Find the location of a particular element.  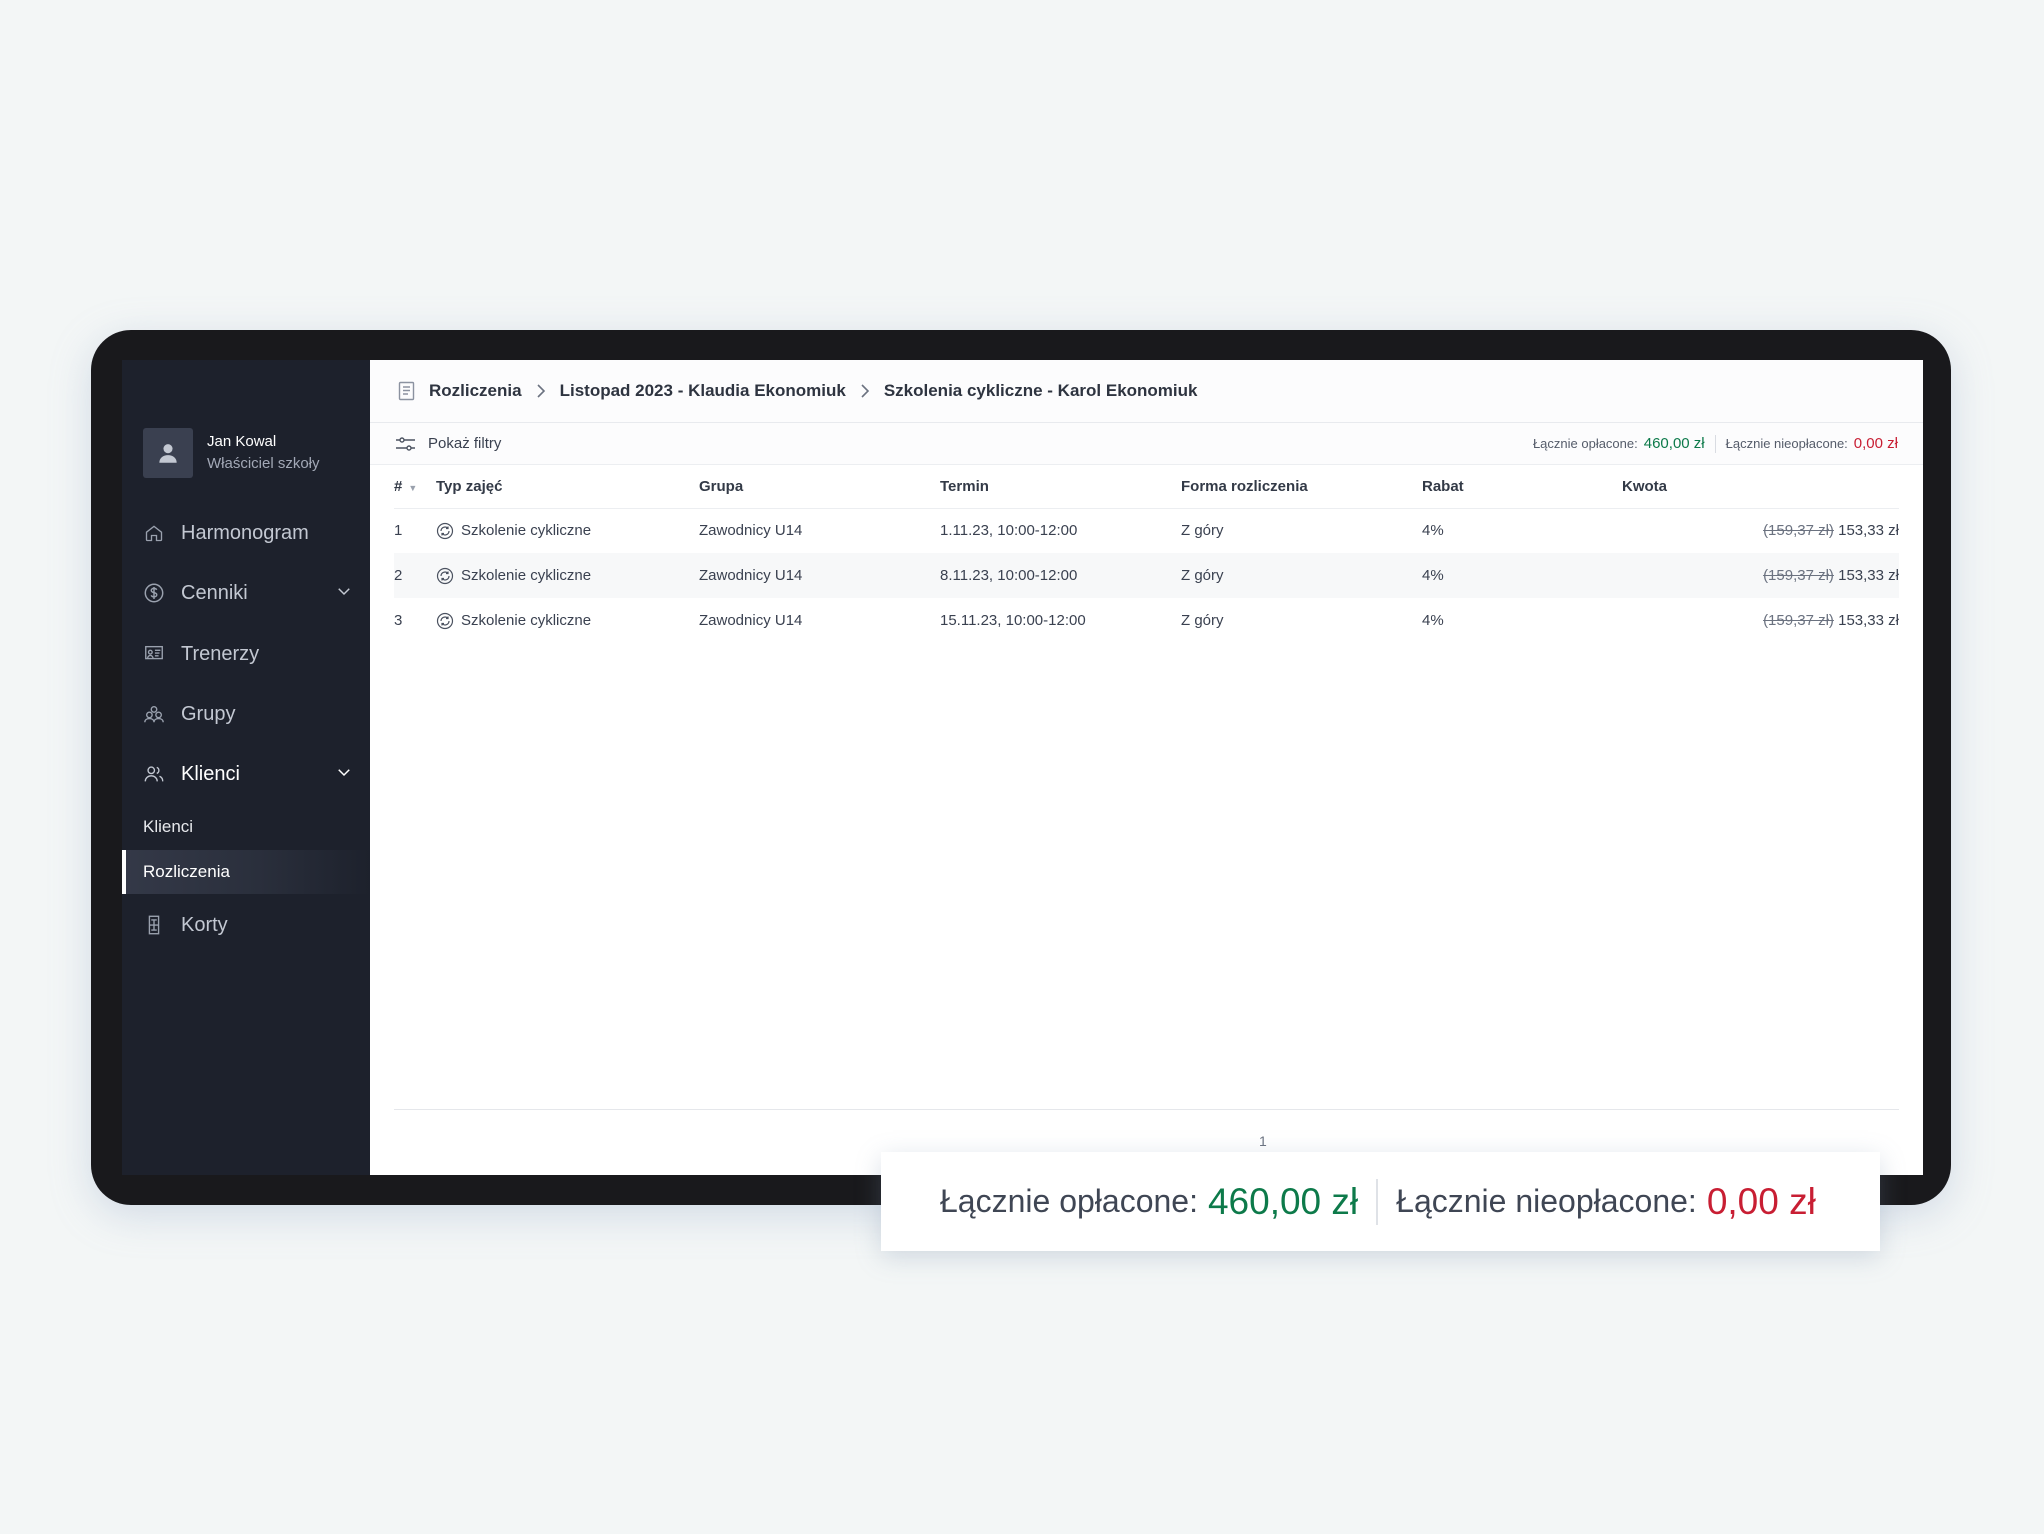

pagination-page-1: 1 is located at coordinates (1263, 1141).